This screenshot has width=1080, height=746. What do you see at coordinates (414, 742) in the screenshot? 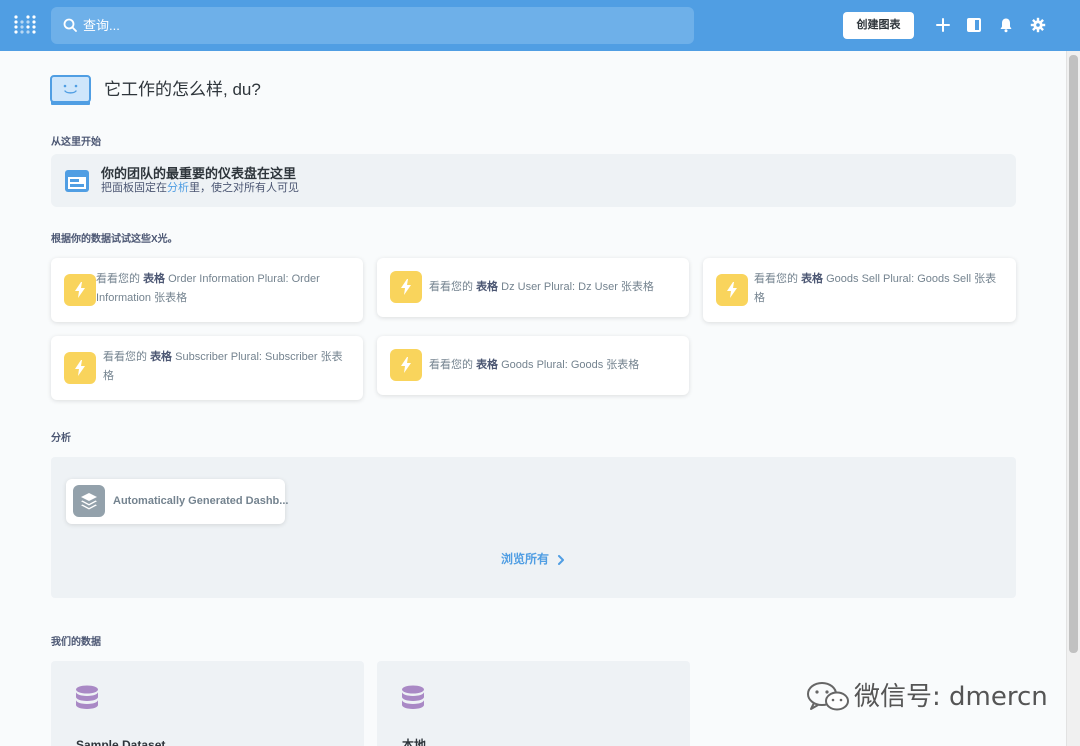
I see `database-name: 本地` at bounding box center [414, 742].